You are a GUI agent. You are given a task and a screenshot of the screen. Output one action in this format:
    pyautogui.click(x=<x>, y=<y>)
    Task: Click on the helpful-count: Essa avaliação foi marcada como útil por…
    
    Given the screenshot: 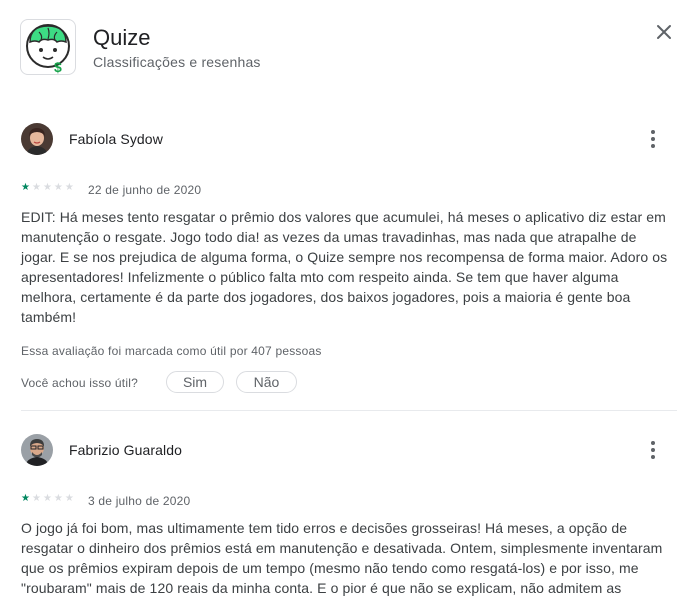 What is the action you would take?
    pyautogui.click(x=171, y=351)
    